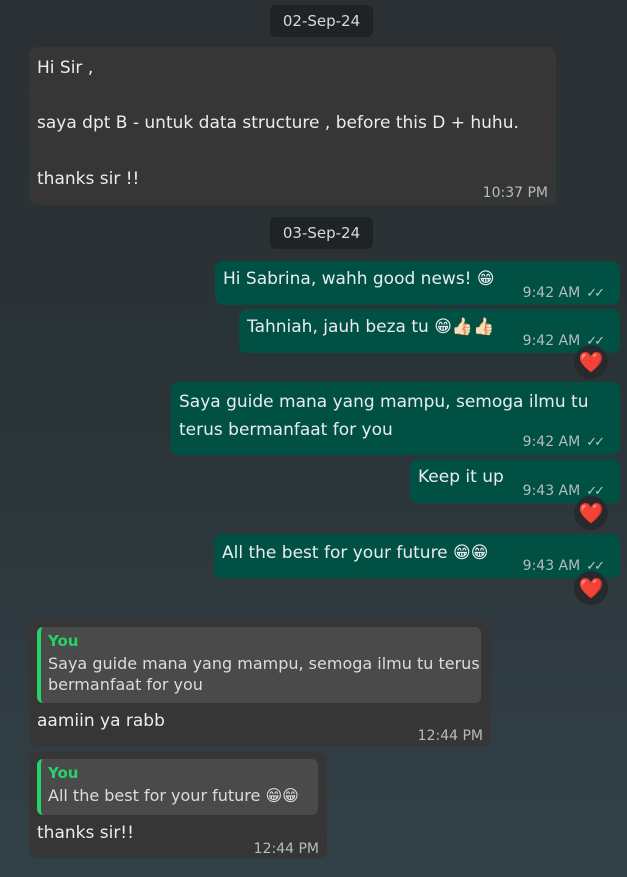 Image resolution: width=627 pixels, height=877 pixels. What do you see at coordinates (355, 553) in the screenshot?
I see `message-text: All the best for your future 😁😁` at bounding box center [355, 553].